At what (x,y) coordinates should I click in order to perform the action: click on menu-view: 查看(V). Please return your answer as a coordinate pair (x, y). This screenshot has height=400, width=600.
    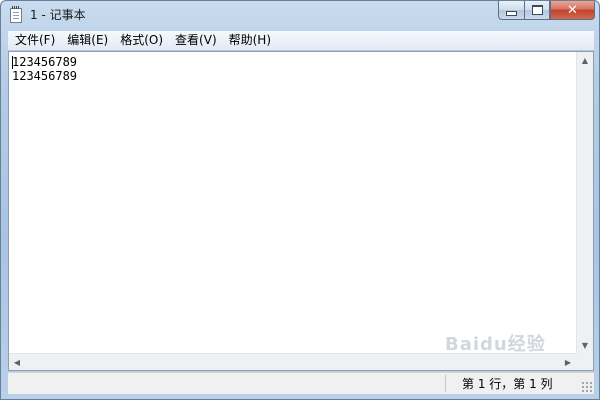
    Looking at the image, I should click on (196, 40).